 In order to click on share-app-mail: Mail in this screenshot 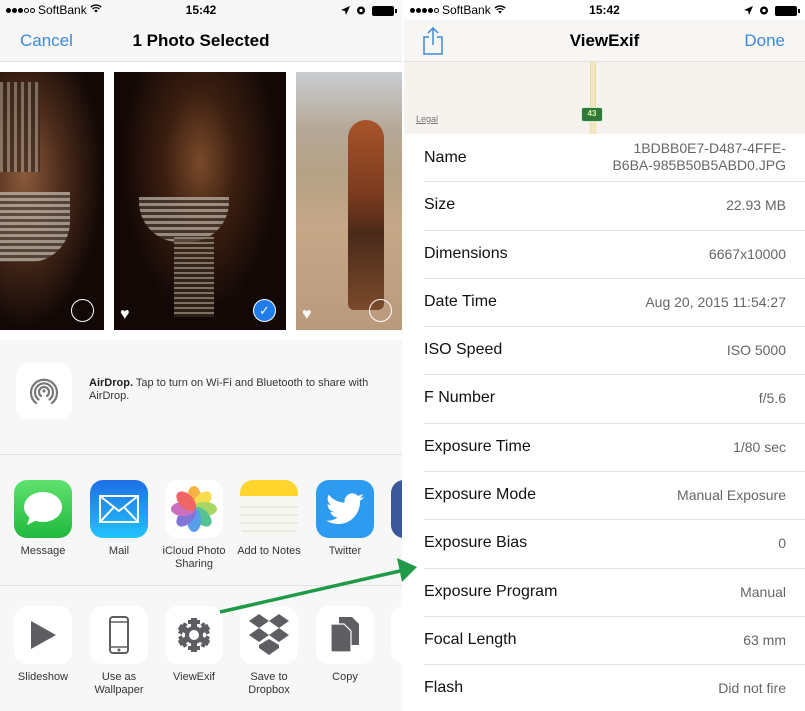, I will do `click(119, 519)`.